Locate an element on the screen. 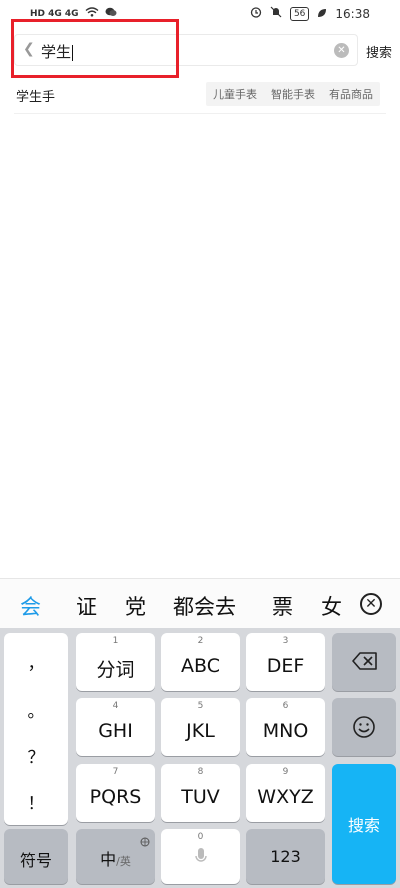 Image resolution: width=400 pixels, height=888 pixels. key-number: 0 is located at coordinates (200, 837).